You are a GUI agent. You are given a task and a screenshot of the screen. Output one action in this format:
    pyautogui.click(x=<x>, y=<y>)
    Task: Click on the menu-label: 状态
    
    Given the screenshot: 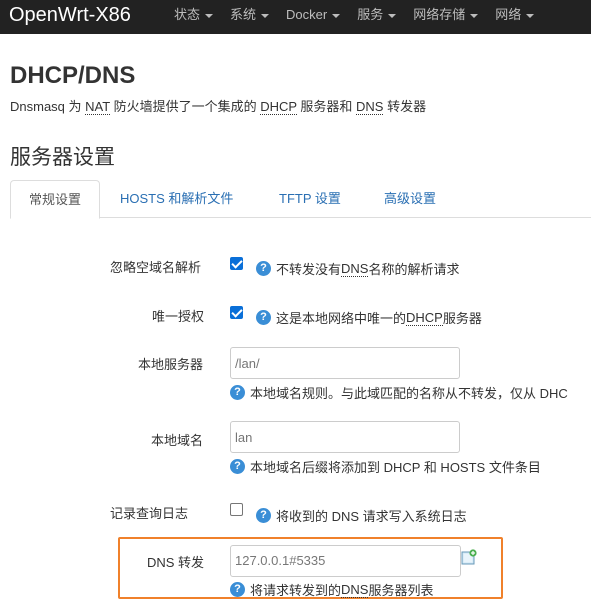 What is the action you would take?
    pyautogui.click(x=187, y=14)
    